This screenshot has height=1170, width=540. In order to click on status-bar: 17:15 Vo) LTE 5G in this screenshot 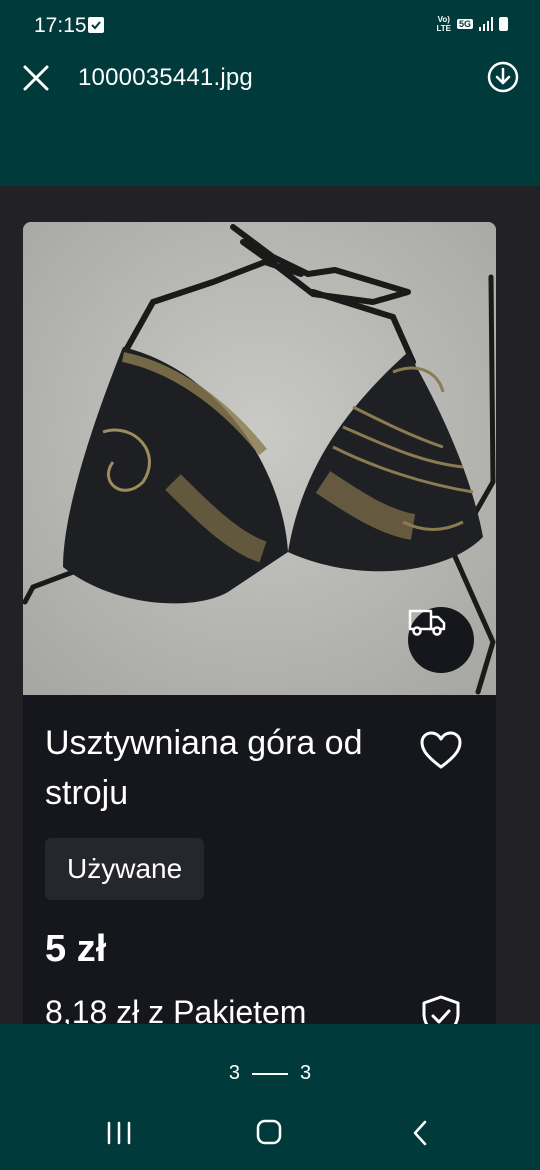, I will do `click(270, 26)`.